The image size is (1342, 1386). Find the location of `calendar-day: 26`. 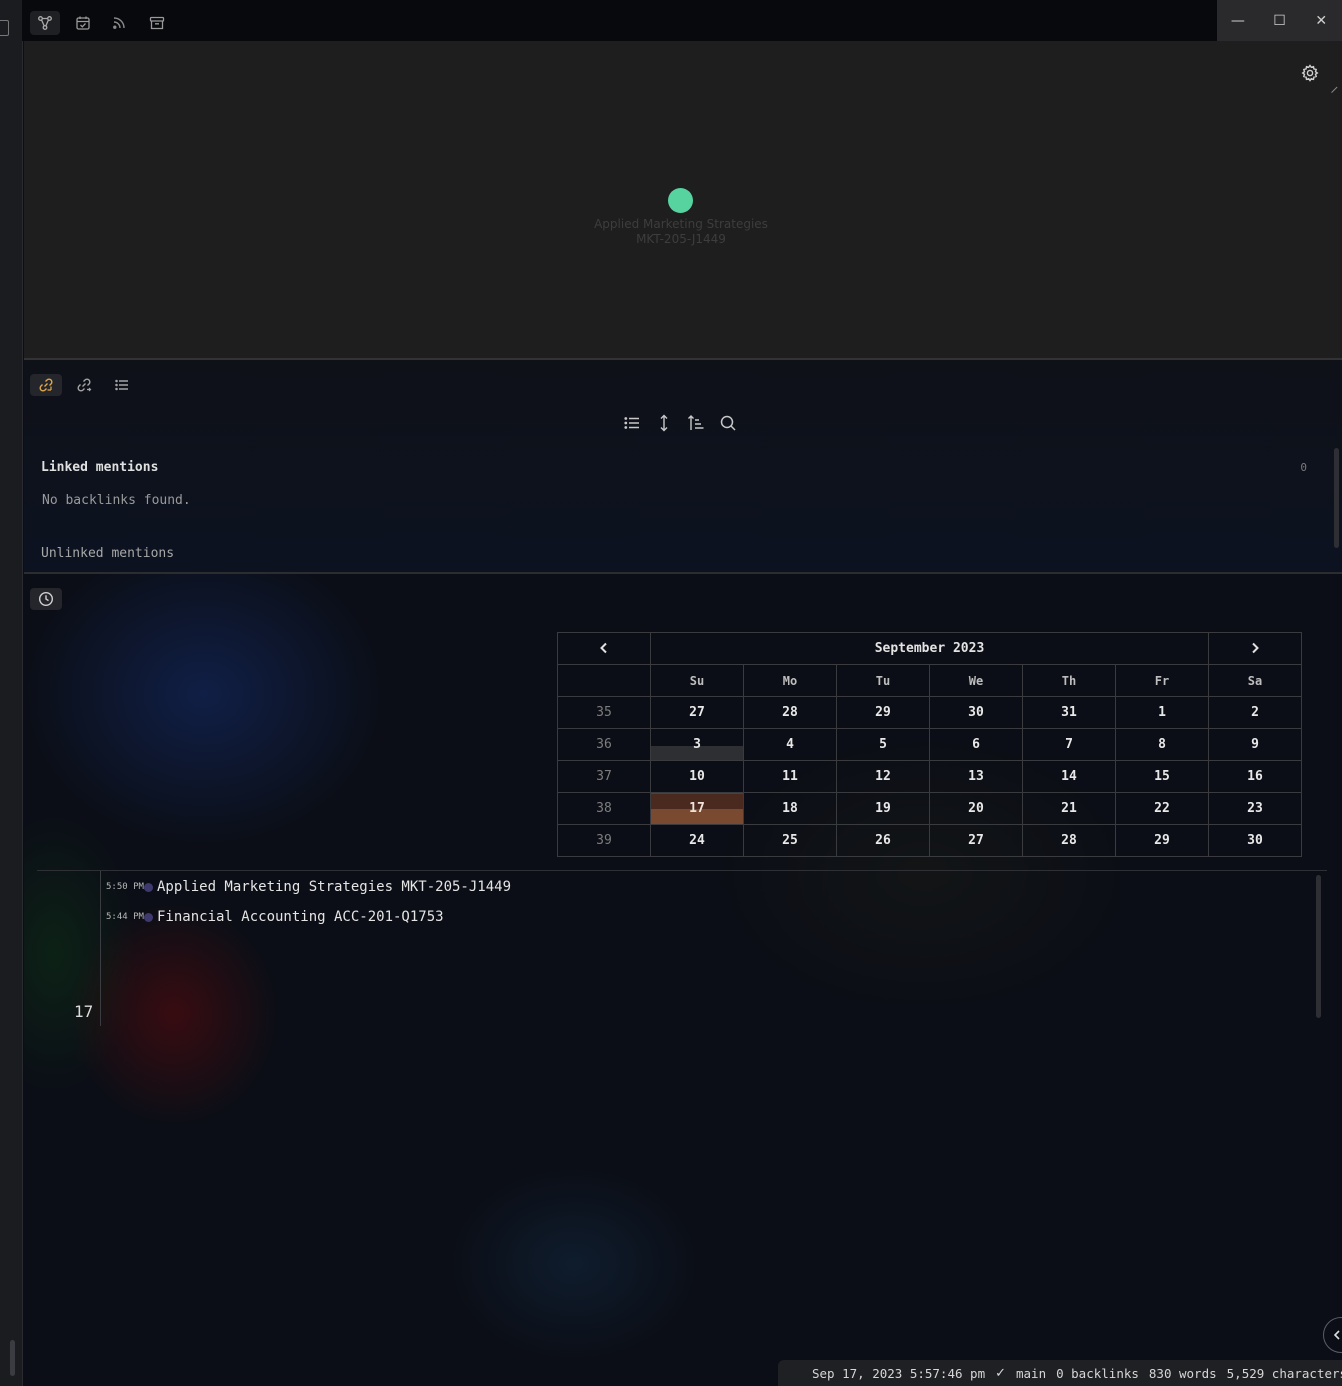

calendar-day: 26 is located at coordinates (883, 840).